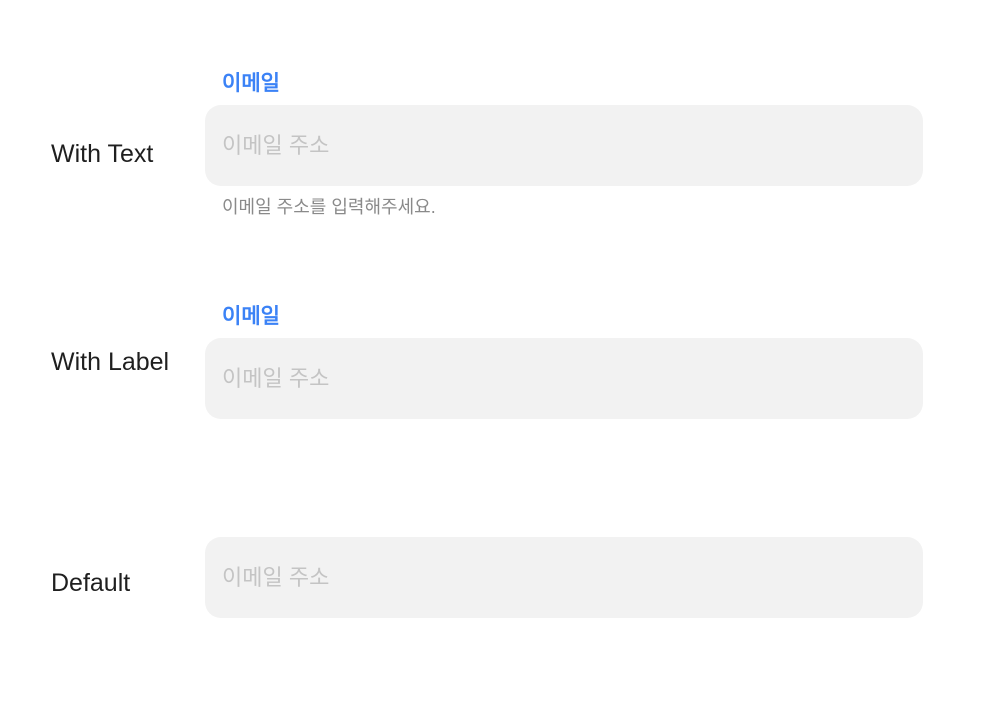  I want to click on row-label-with-label: With Label, so click(110, 362).